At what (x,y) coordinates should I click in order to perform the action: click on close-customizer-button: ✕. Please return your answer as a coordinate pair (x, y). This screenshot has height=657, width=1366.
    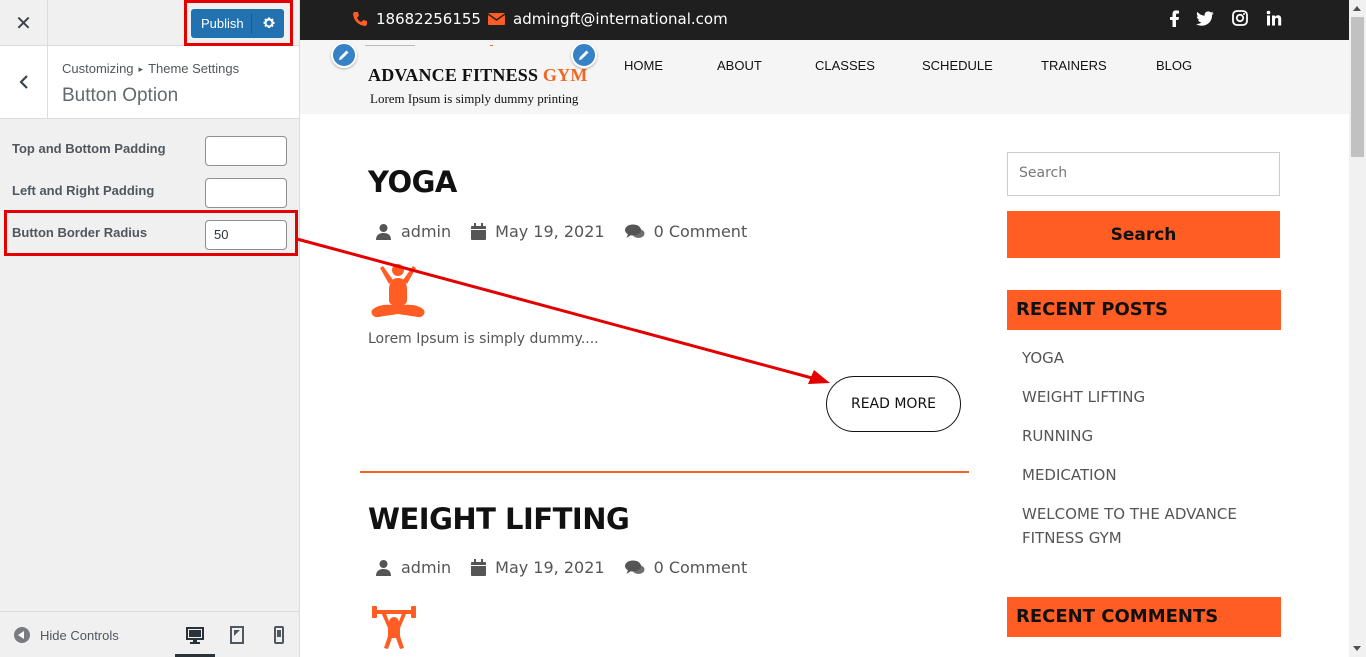
    Looking at the image, I should click on (24, 23).